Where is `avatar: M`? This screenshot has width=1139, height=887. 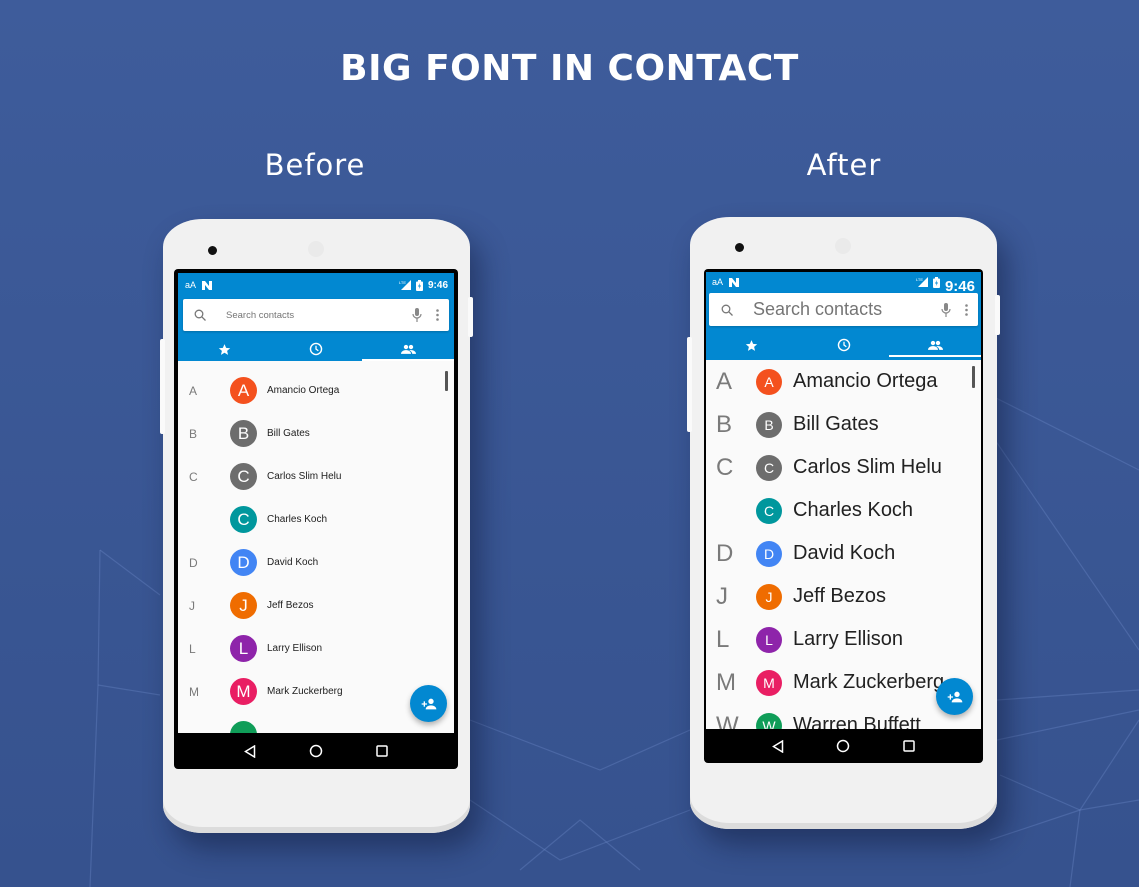 avatar: M is located at coordinates (243, 691).